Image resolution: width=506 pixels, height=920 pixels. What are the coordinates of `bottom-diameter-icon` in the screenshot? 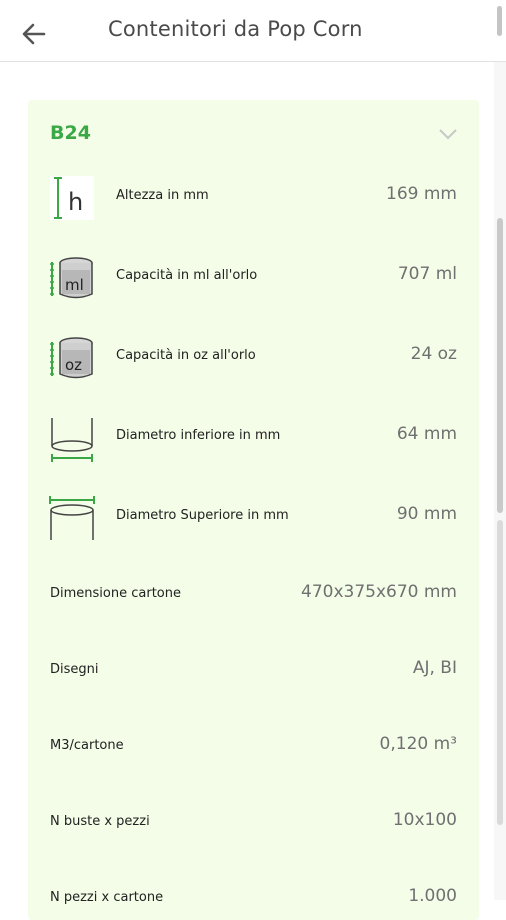 It's located at (72, 438).